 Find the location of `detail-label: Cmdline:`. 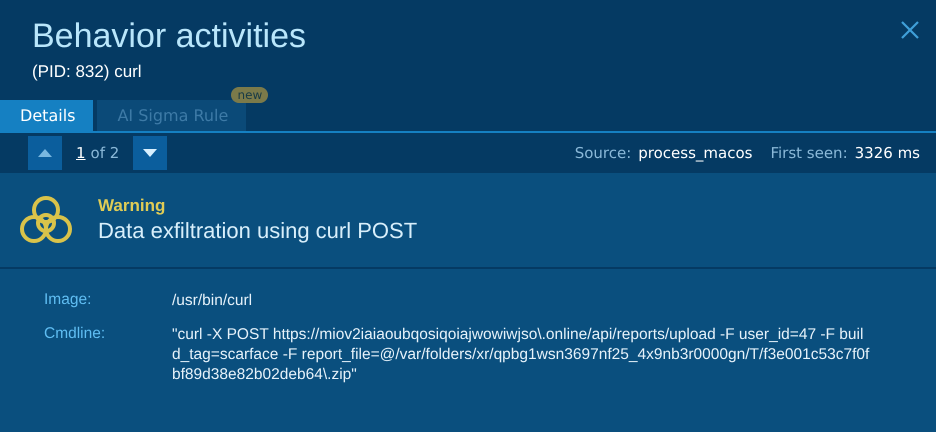

detail-label: Cmdline: is located at coordinates (75, 334).